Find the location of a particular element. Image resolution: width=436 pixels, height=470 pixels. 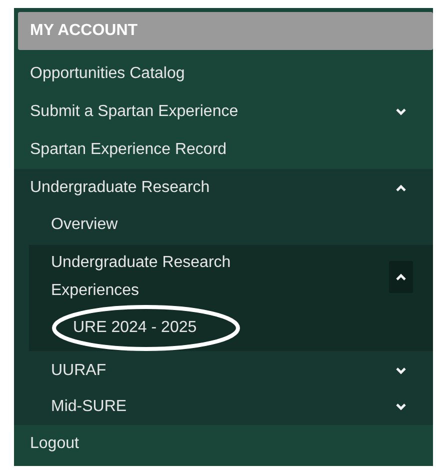

menu-link: Undergraduate Research Experiences is located at coordinates (231, 277).